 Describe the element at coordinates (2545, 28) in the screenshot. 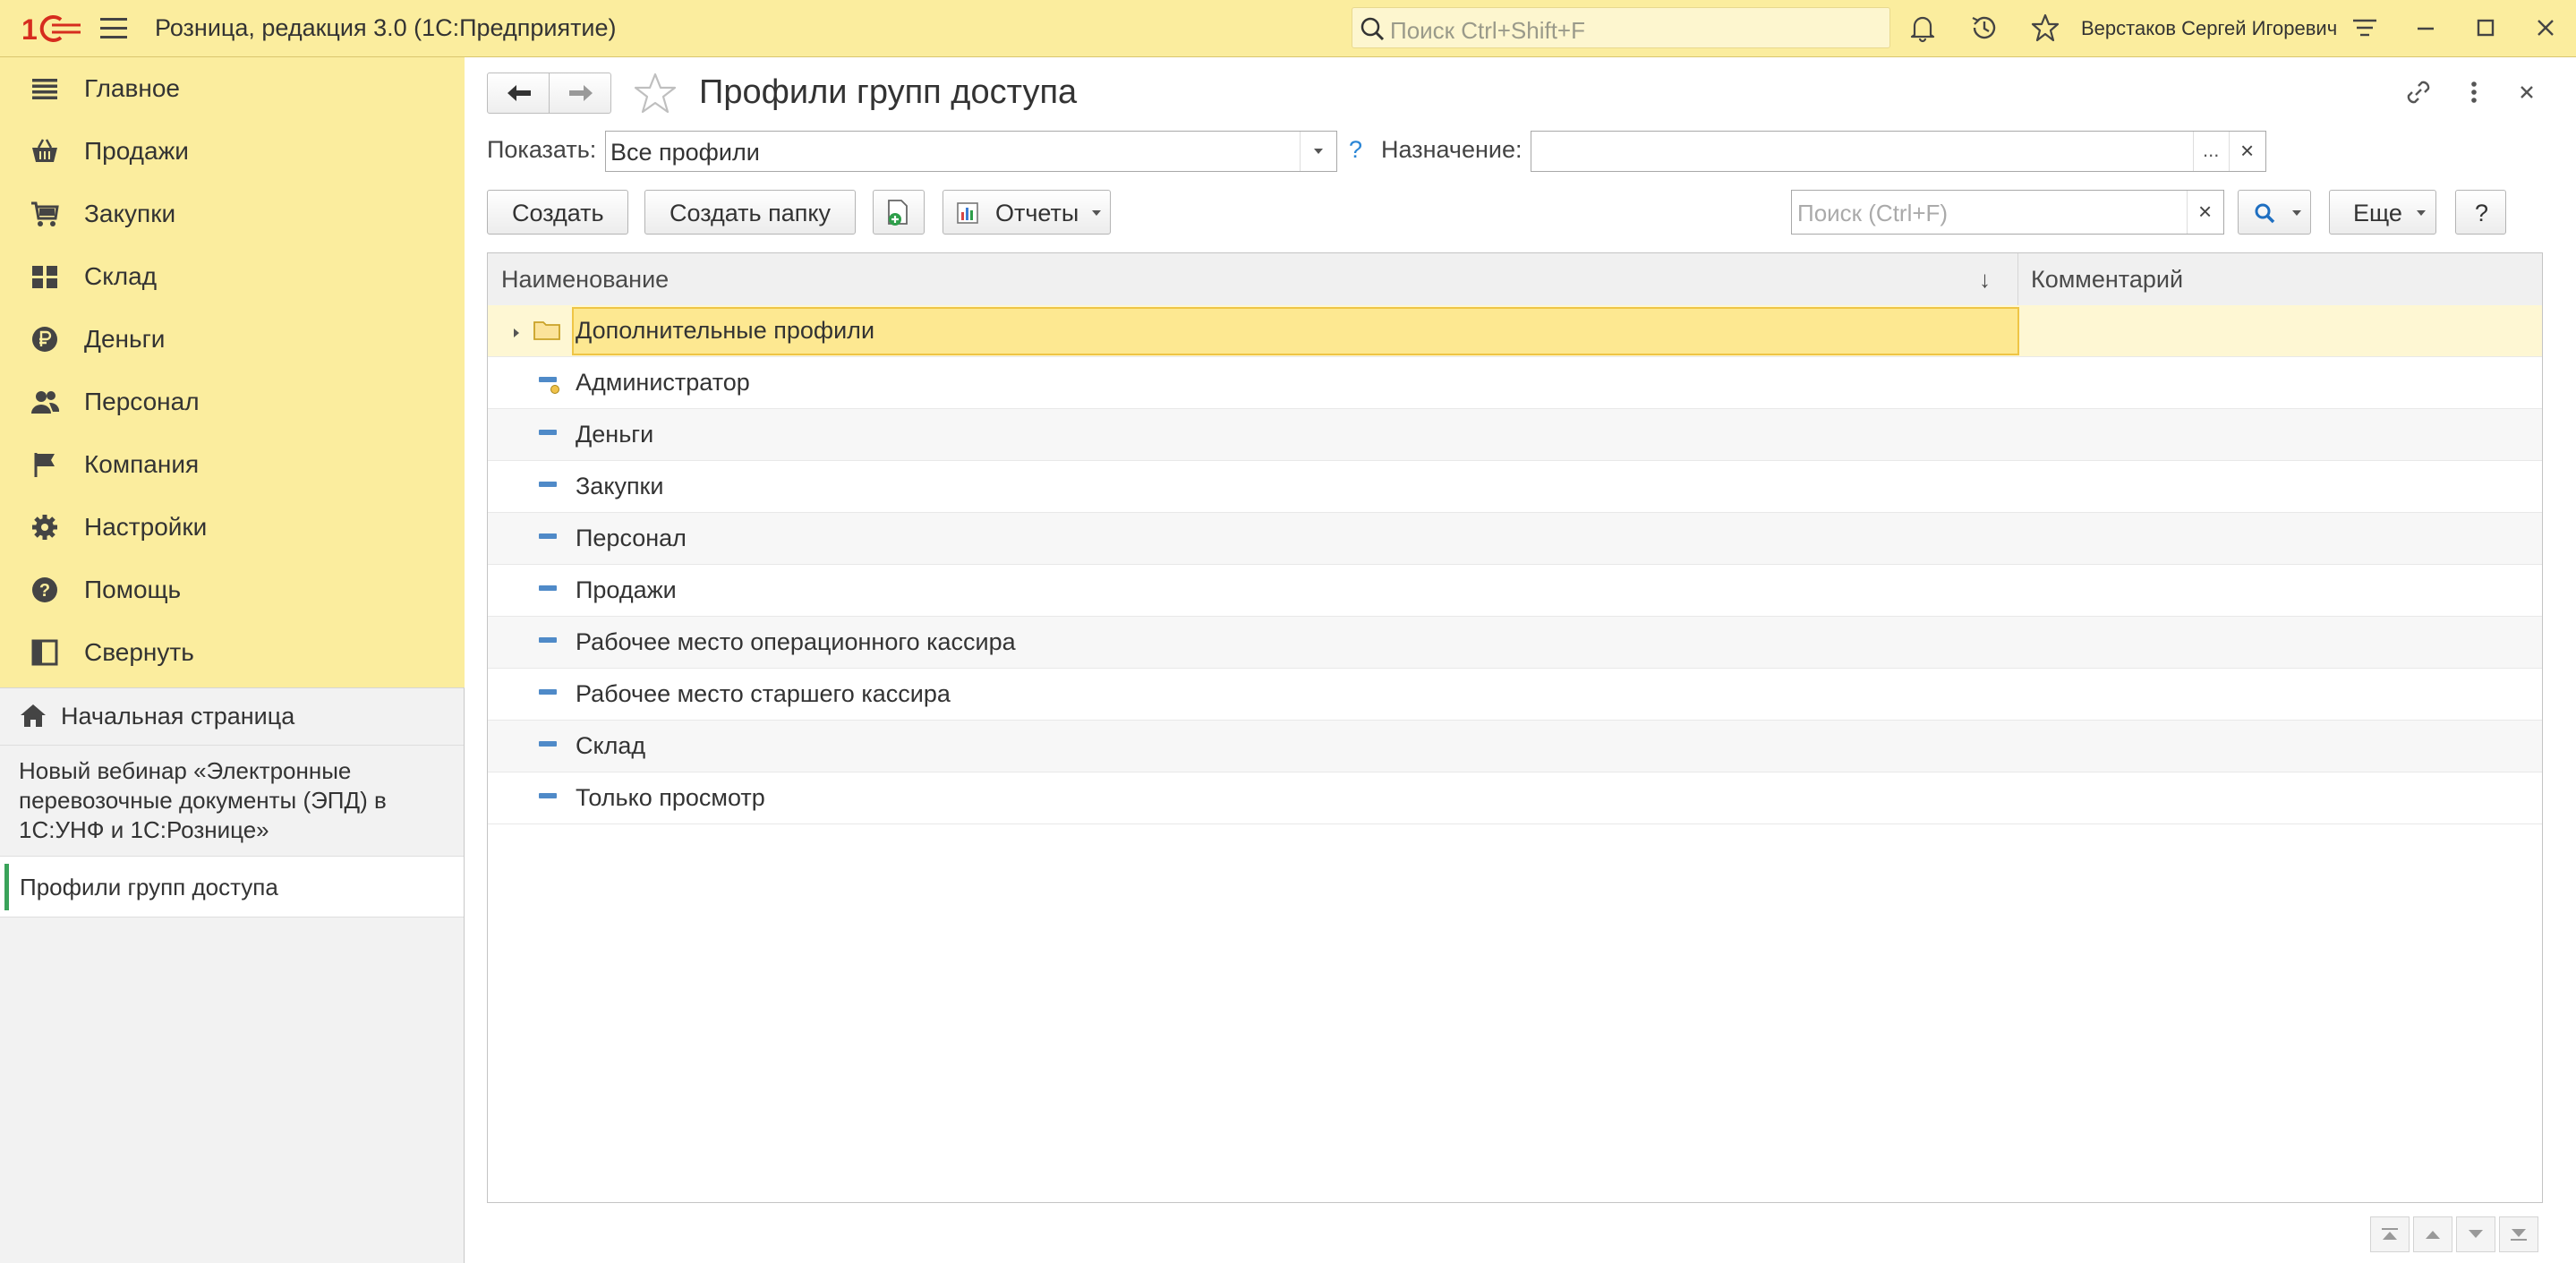

I see `close-window-icon` at that location.